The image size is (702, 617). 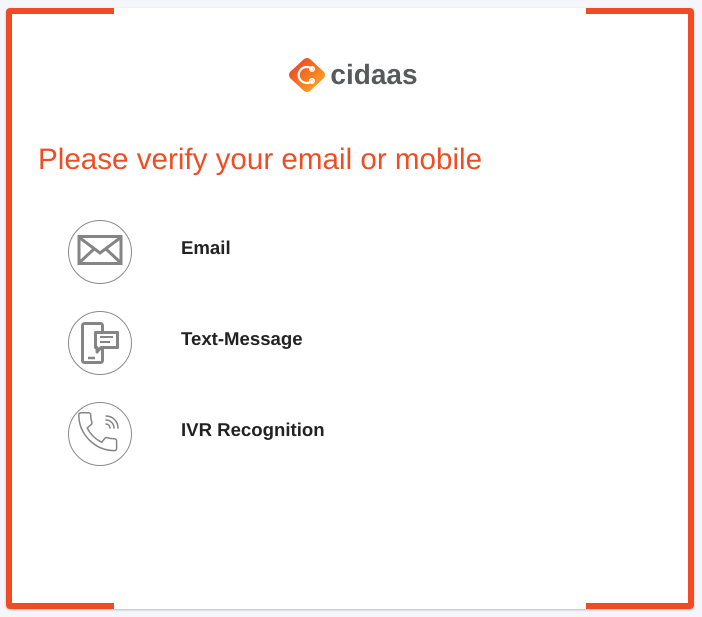 I want to click on logo-icon, so click(x=307, y=75).